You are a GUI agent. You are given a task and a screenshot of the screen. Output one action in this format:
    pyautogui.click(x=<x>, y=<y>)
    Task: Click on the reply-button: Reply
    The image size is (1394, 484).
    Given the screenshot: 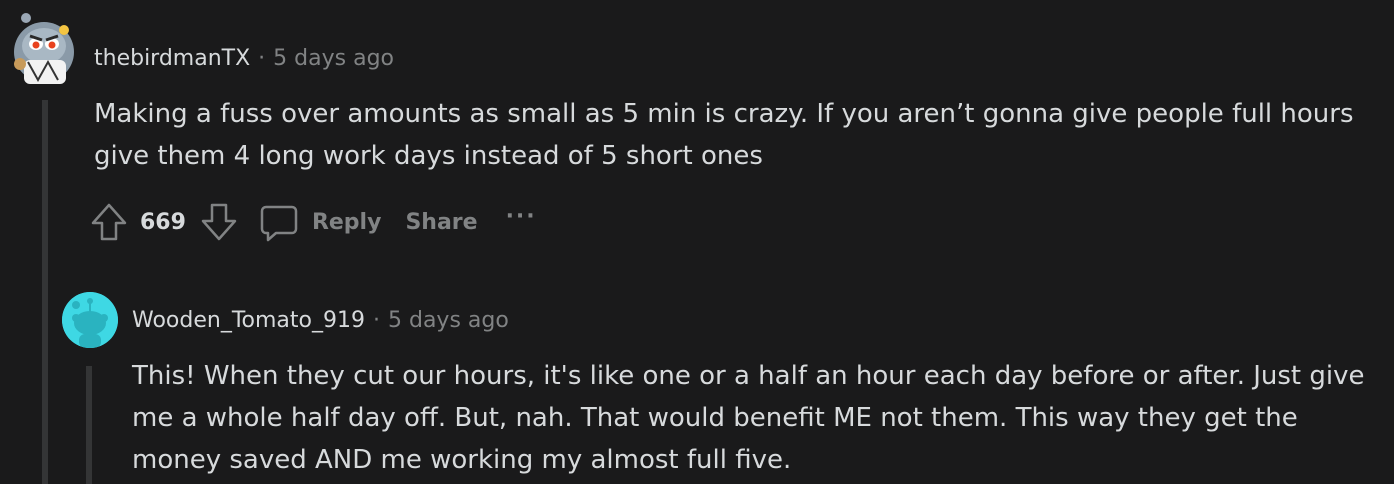 What is the action you would take?
    pyautogui.click(x=321, y=222)
    